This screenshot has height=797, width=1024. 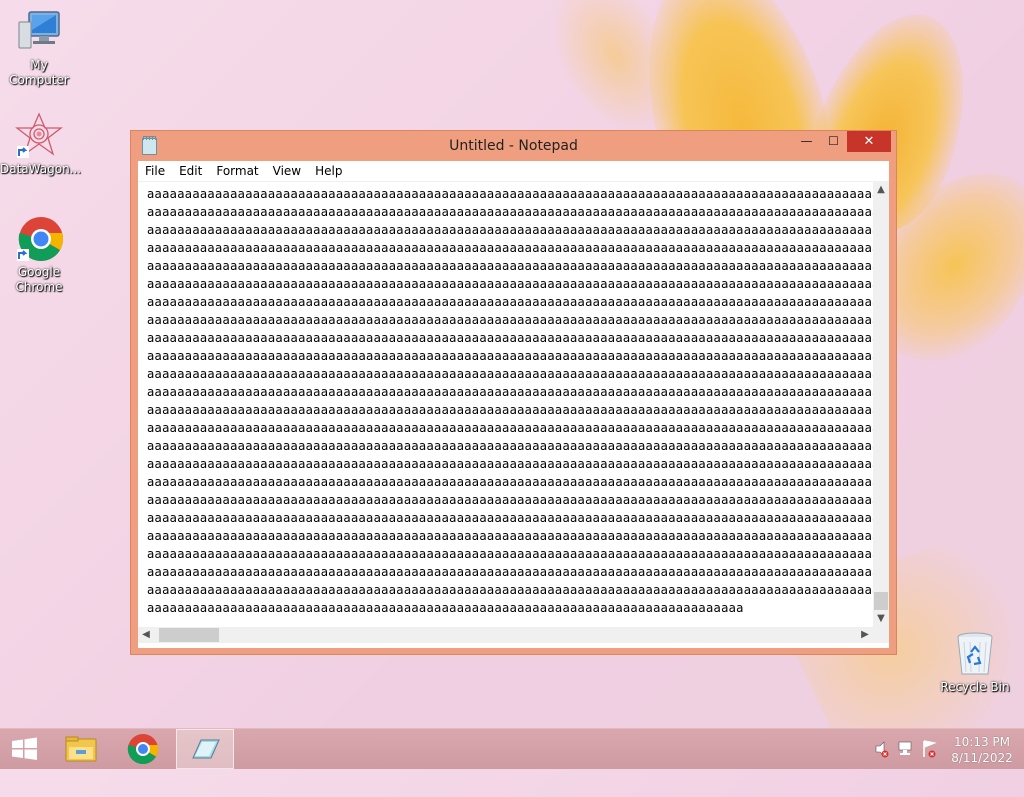 I want to click on computer-icon, so click(x=39, y=32).